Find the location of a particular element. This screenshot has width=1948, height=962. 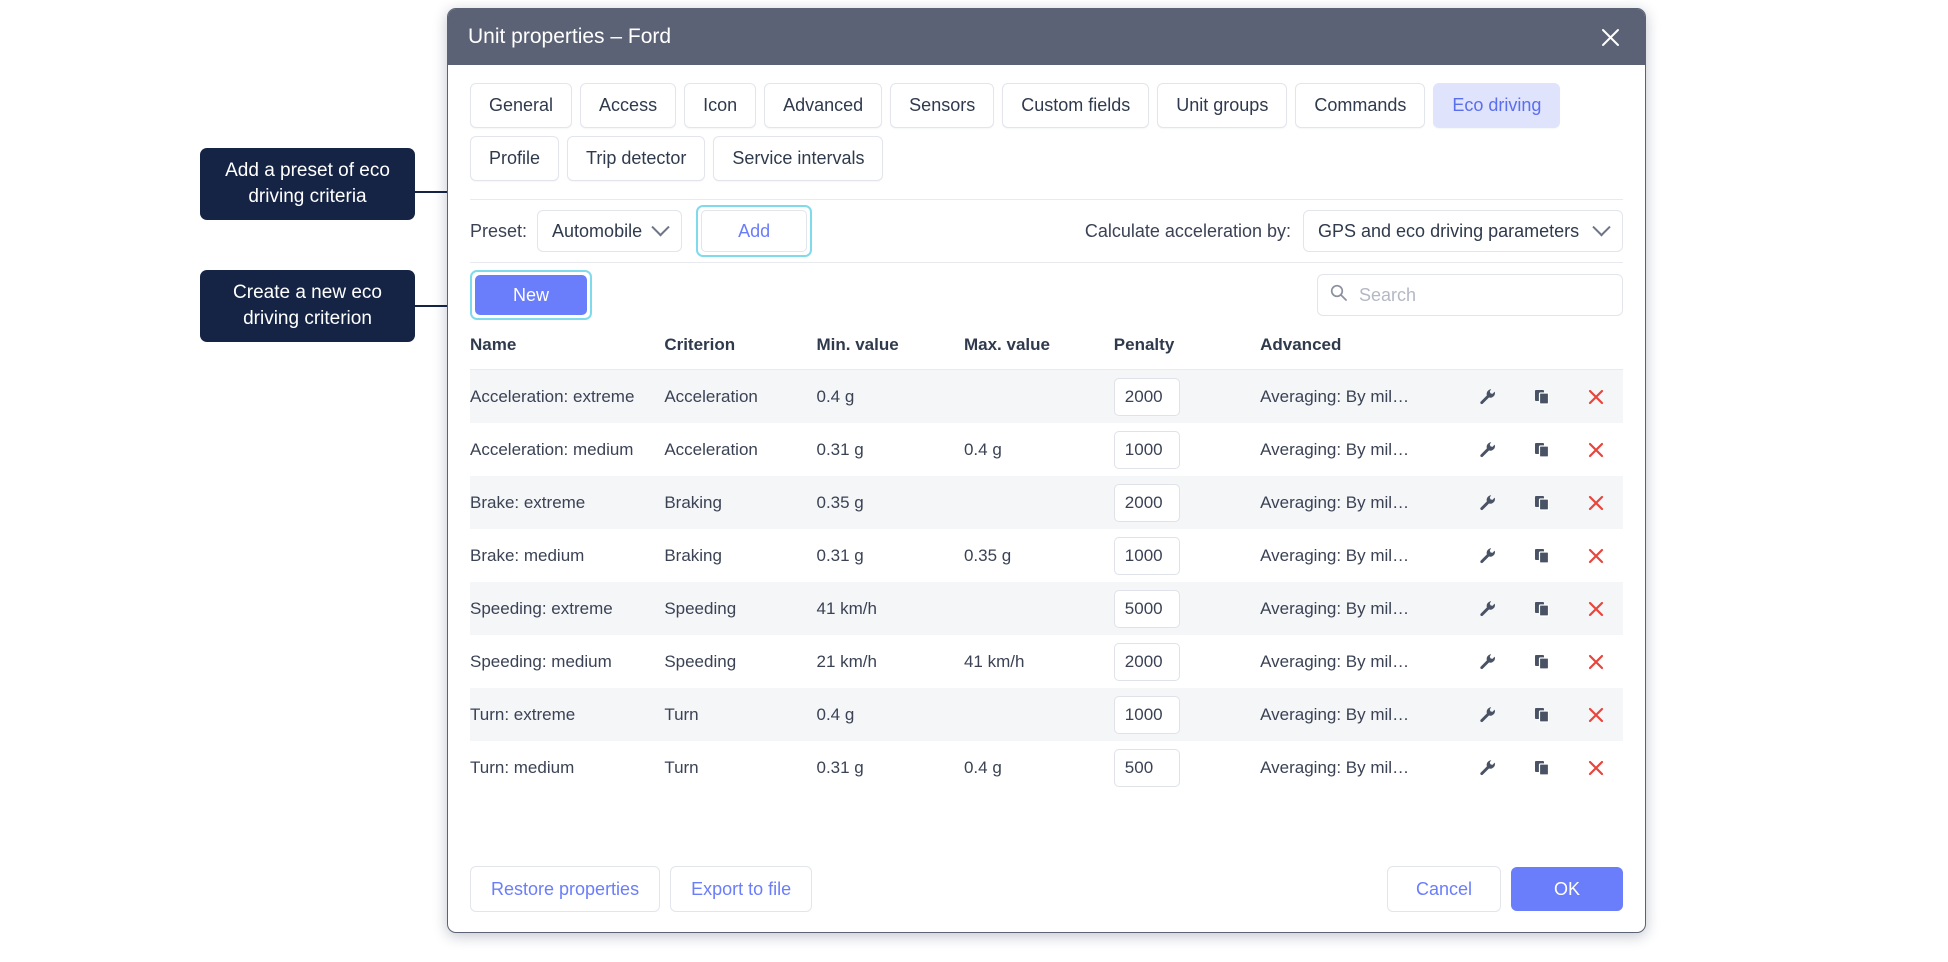

tab-advanced: Advanced is located at coordinates (823, 105).